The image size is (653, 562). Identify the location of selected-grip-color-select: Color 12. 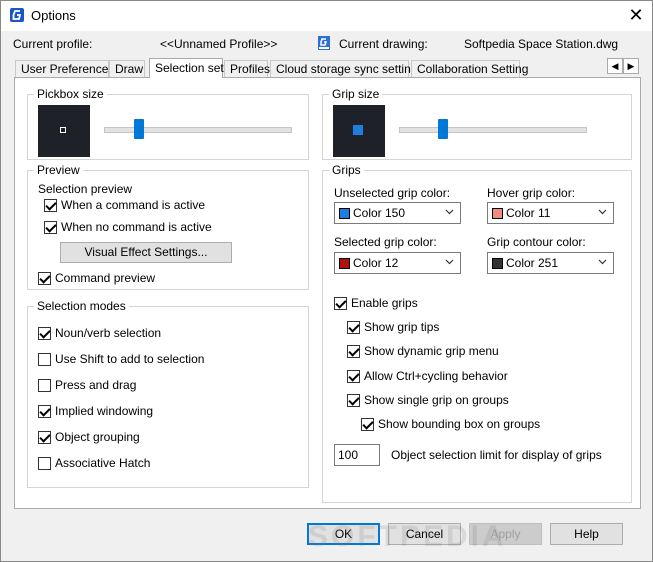
(397, 263).